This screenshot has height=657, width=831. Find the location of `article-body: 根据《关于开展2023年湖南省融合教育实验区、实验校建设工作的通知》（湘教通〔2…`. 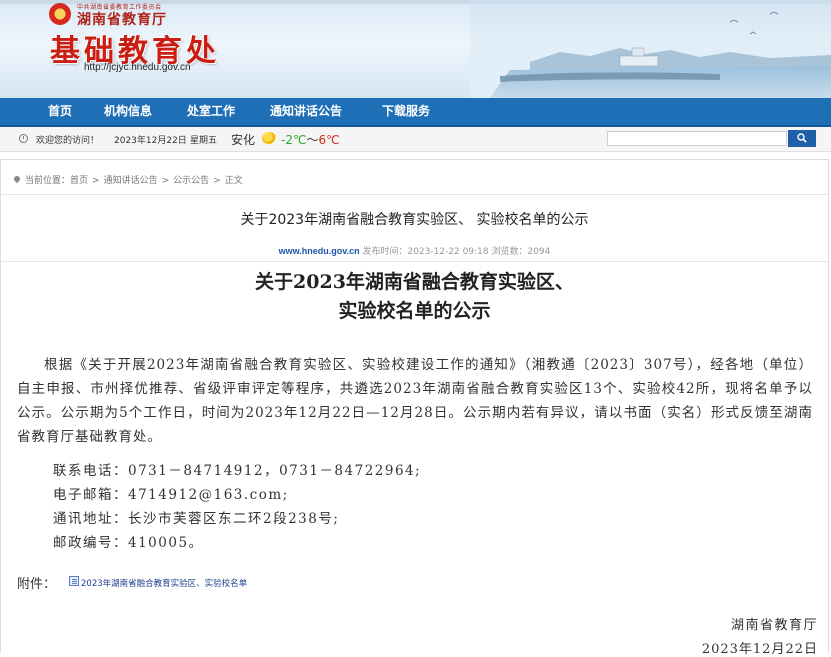

article-body: 根据《关于开展2023年湖南省融合教育实验区、实验校建设工作的通知》（湘教通〔2… is located at coordinates (415, 401).